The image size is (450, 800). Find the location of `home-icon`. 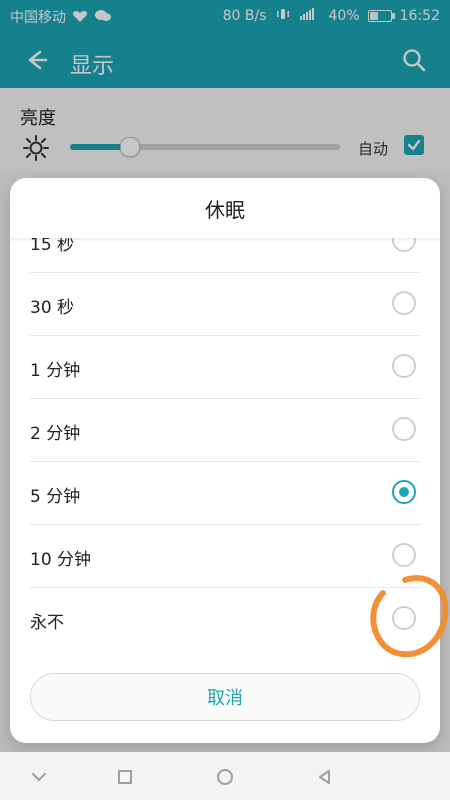

home-icon is located at coordinates (225, 777).